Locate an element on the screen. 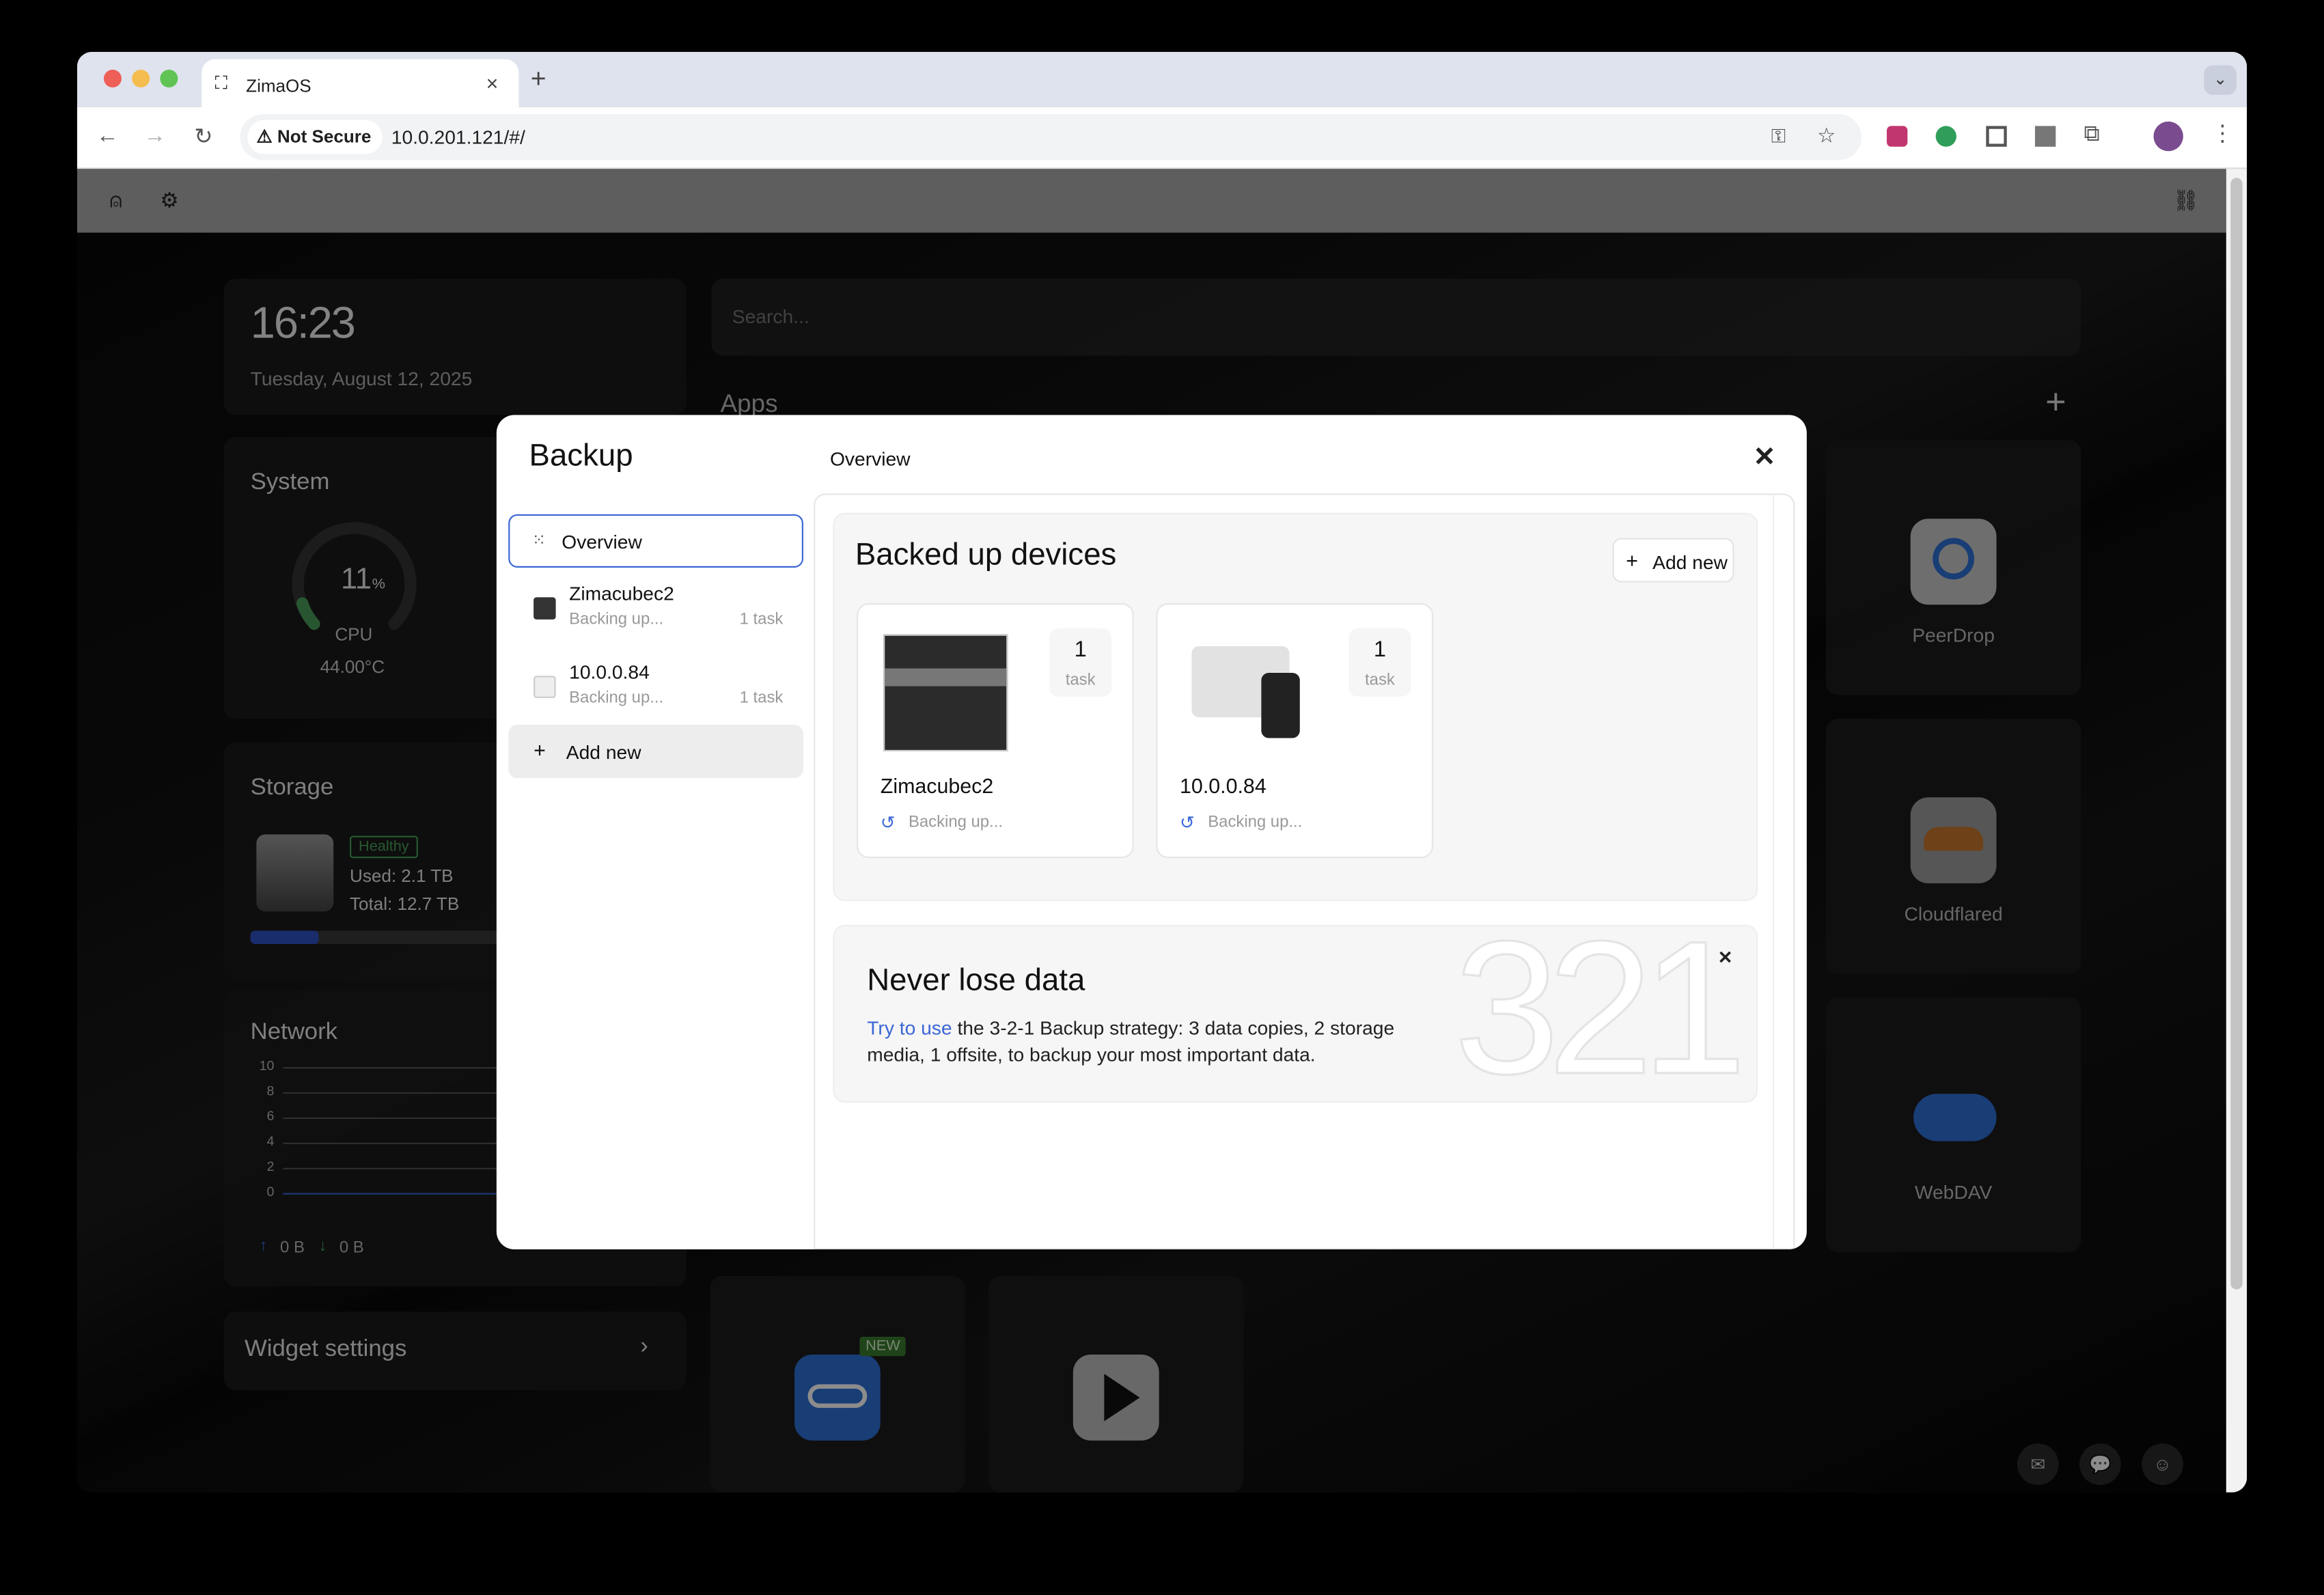 The height and width of the screenshot is (1595, 2324). scrollbar-thumb is located at coordinates (2236, 734).